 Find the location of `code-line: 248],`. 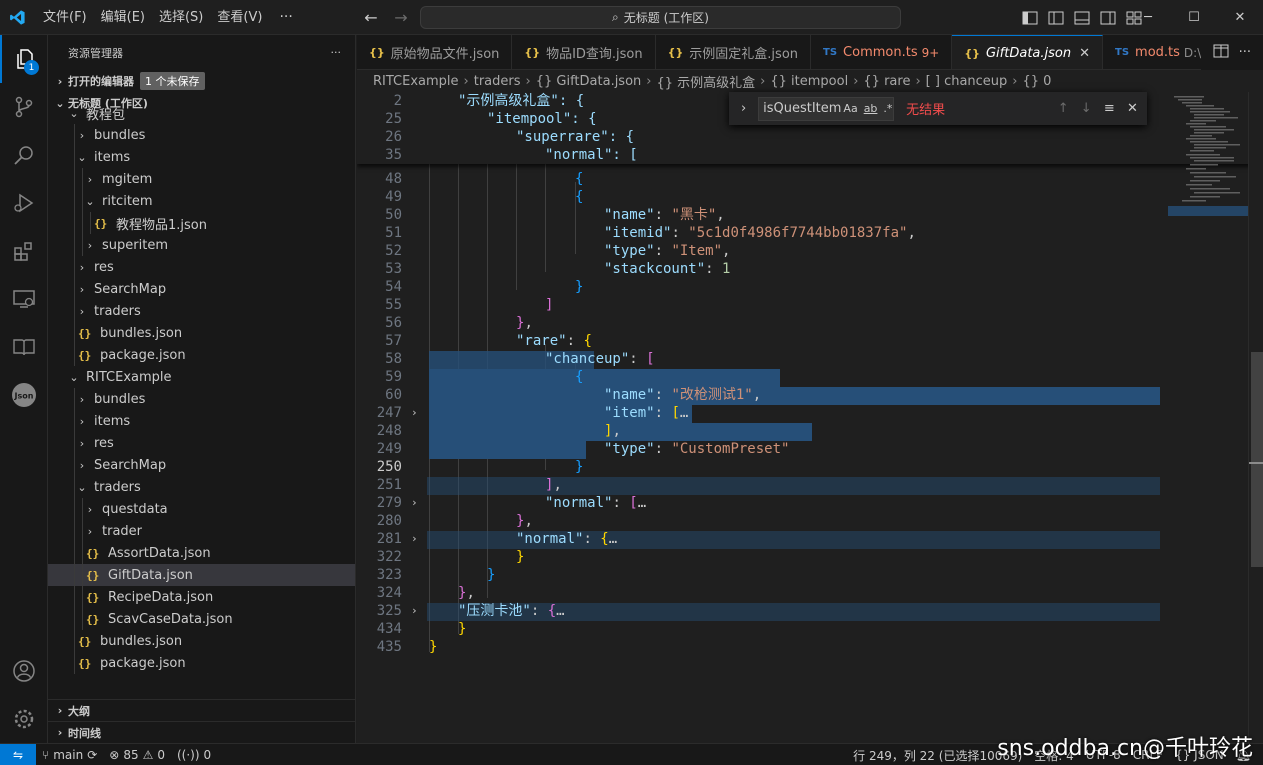

code-line: 248], is located at coordinates (758, 431).